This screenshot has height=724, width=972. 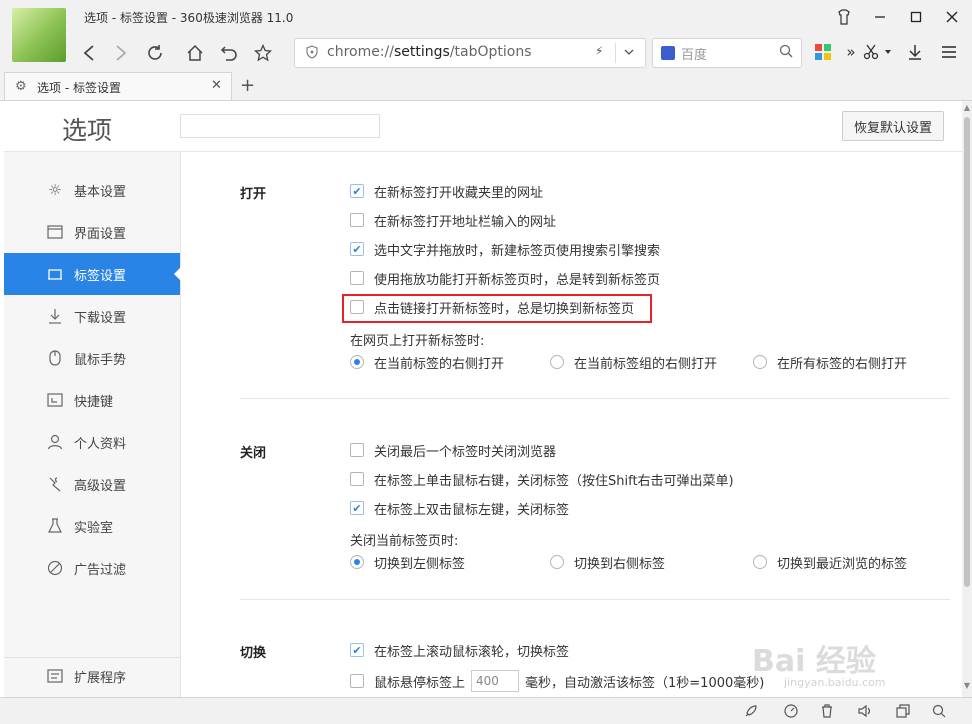 I want to click on skin-icon, so click(x=844, y=17).